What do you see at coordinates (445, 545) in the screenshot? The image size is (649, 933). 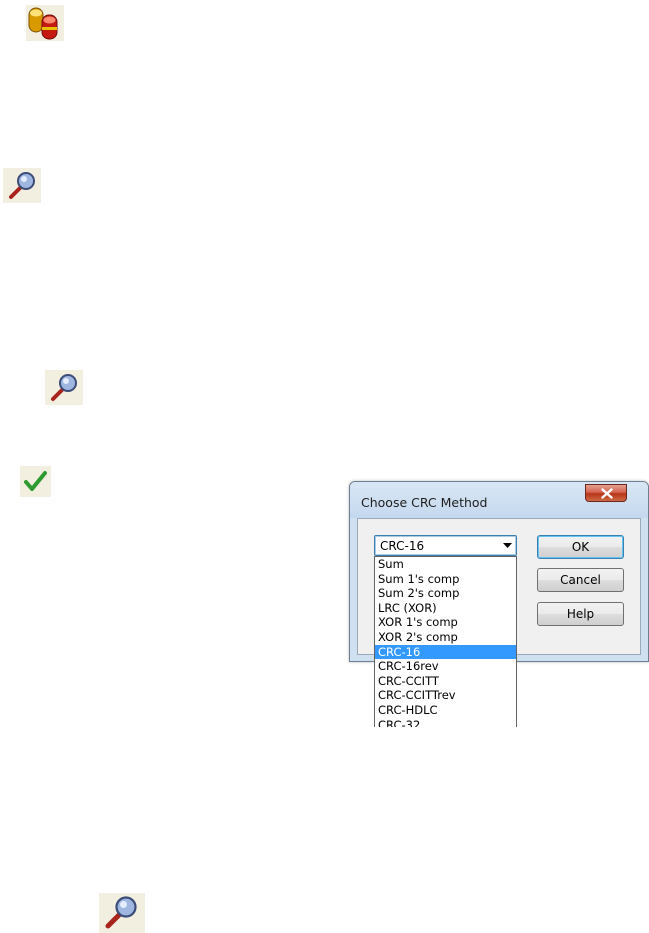 I see `crc-method-combo: CRC-16` at bounding box center [445, 545].